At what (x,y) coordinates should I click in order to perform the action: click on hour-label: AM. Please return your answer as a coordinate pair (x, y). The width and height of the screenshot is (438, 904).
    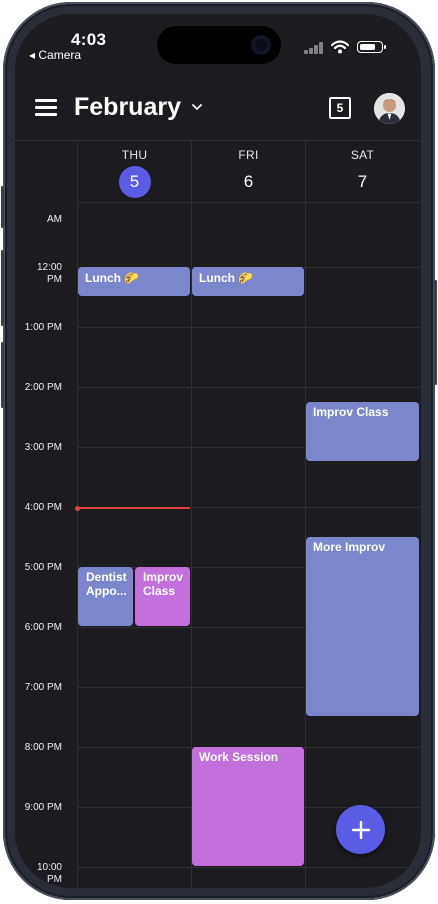
    Looking at the image, I should click on (54, 219).